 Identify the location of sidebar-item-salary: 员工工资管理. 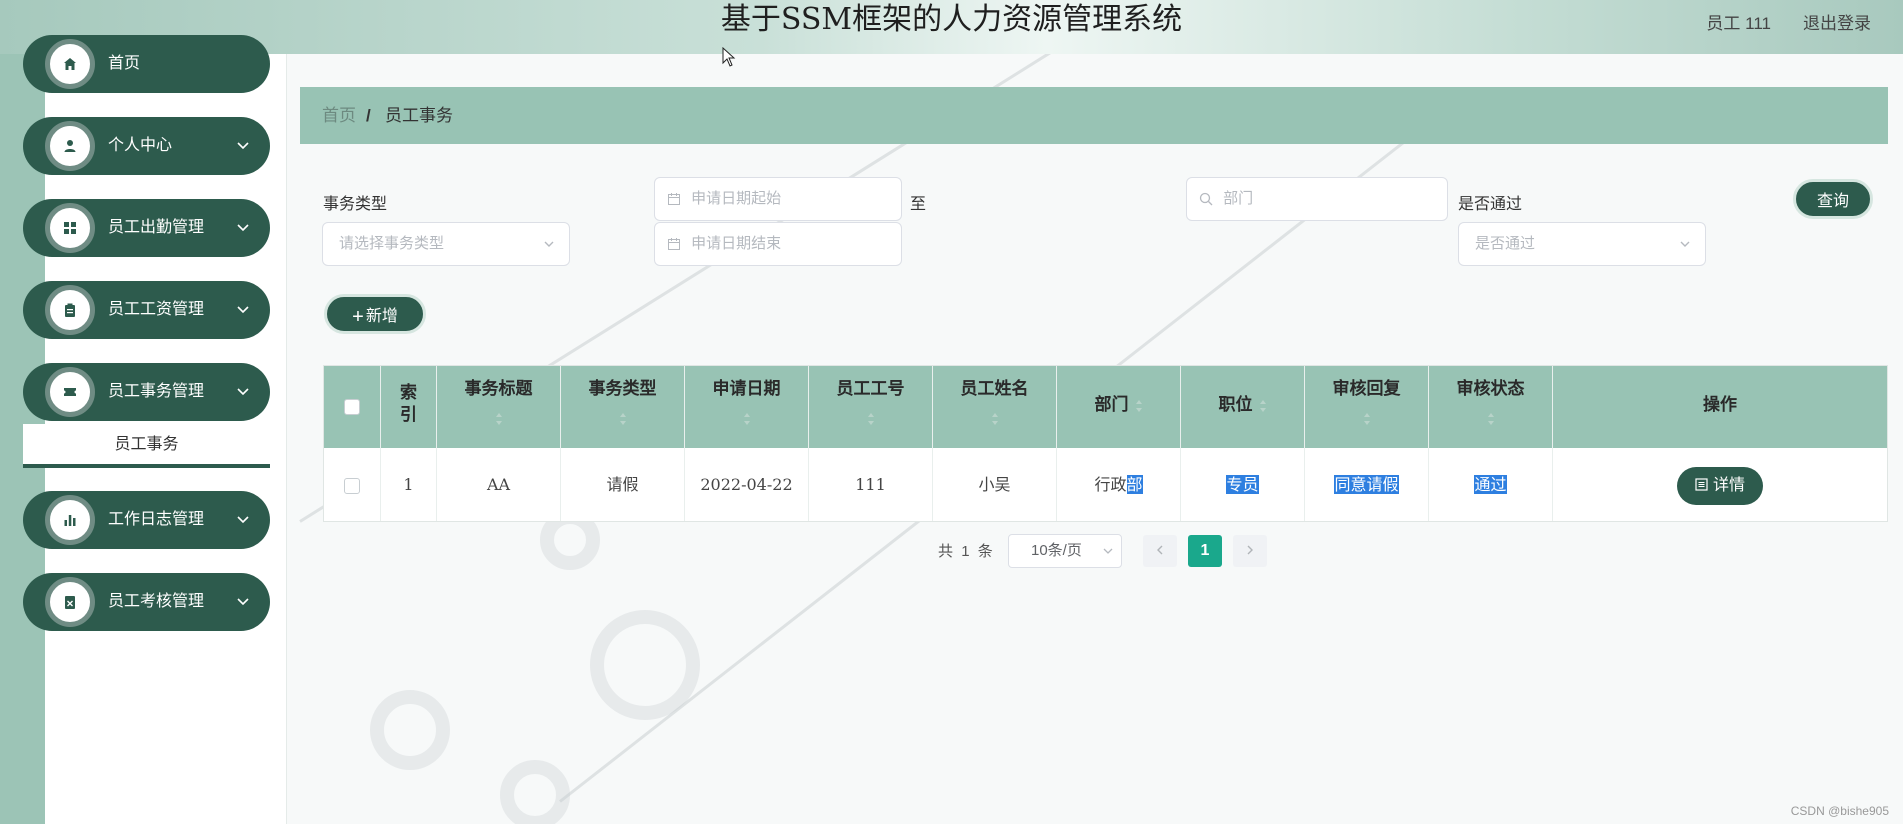
(146, 310).